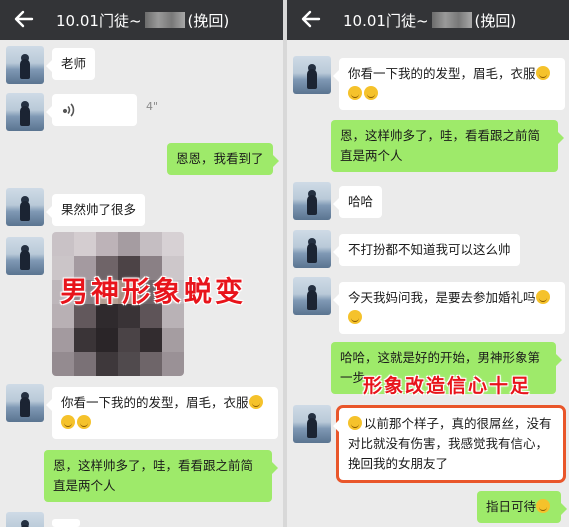 The width and height of the screenshot is (569, 527). What do you see at coordinates (449, 308) in the screenshot?
I see `message-bubble-incoming: 今天我妈问我，是要去参加婚礼吗` at bounding box center [449, 308].